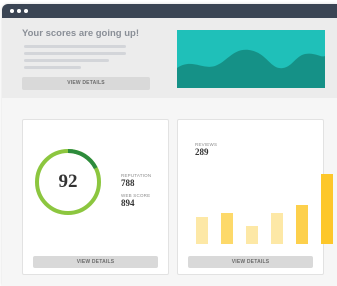 This screenshot has width=337, height=286. Describe the element at coordinates (250, 262) in the screenshot. I see `reviews-view-details-button: VIEW DETAILS` at that location.